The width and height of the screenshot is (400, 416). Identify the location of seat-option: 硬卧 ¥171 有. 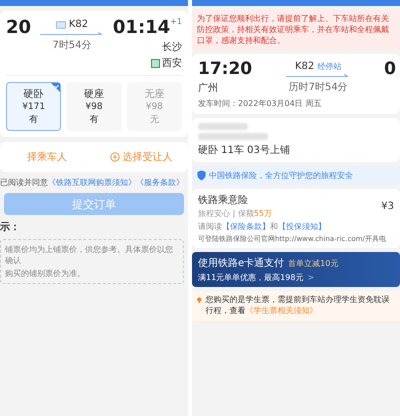
(34, 106).